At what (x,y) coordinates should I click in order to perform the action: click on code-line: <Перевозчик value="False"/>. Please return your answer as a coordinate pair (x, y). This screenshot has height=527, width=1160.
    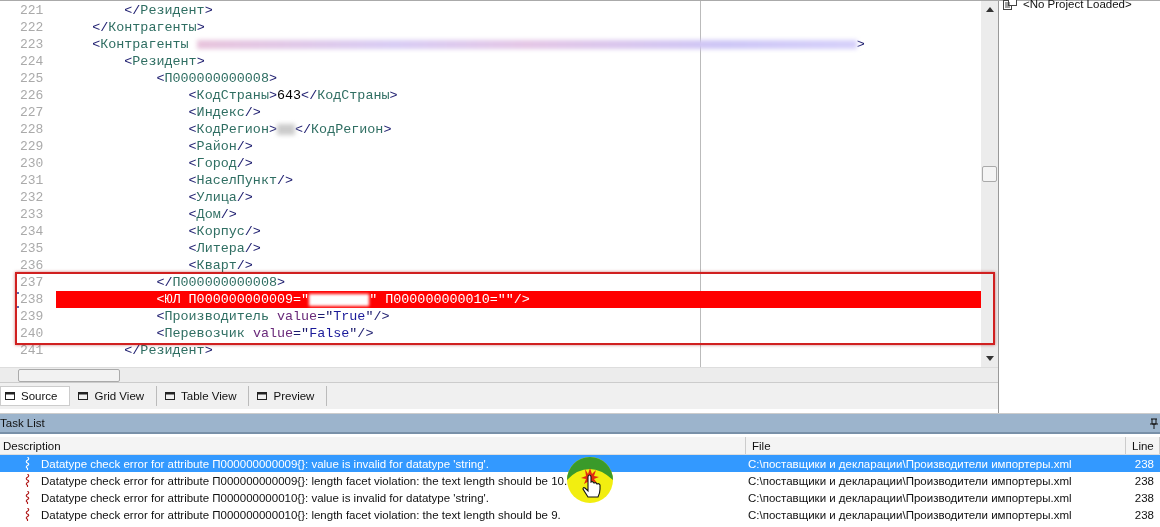
    Looking at the image, I should click on (265, 333).